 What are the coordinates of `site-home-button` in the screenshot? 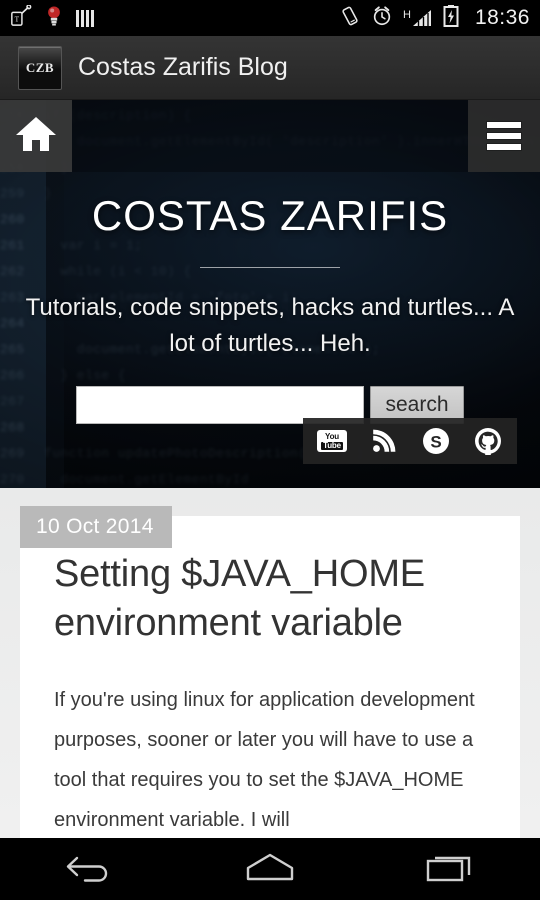 It's located at (36, 136).